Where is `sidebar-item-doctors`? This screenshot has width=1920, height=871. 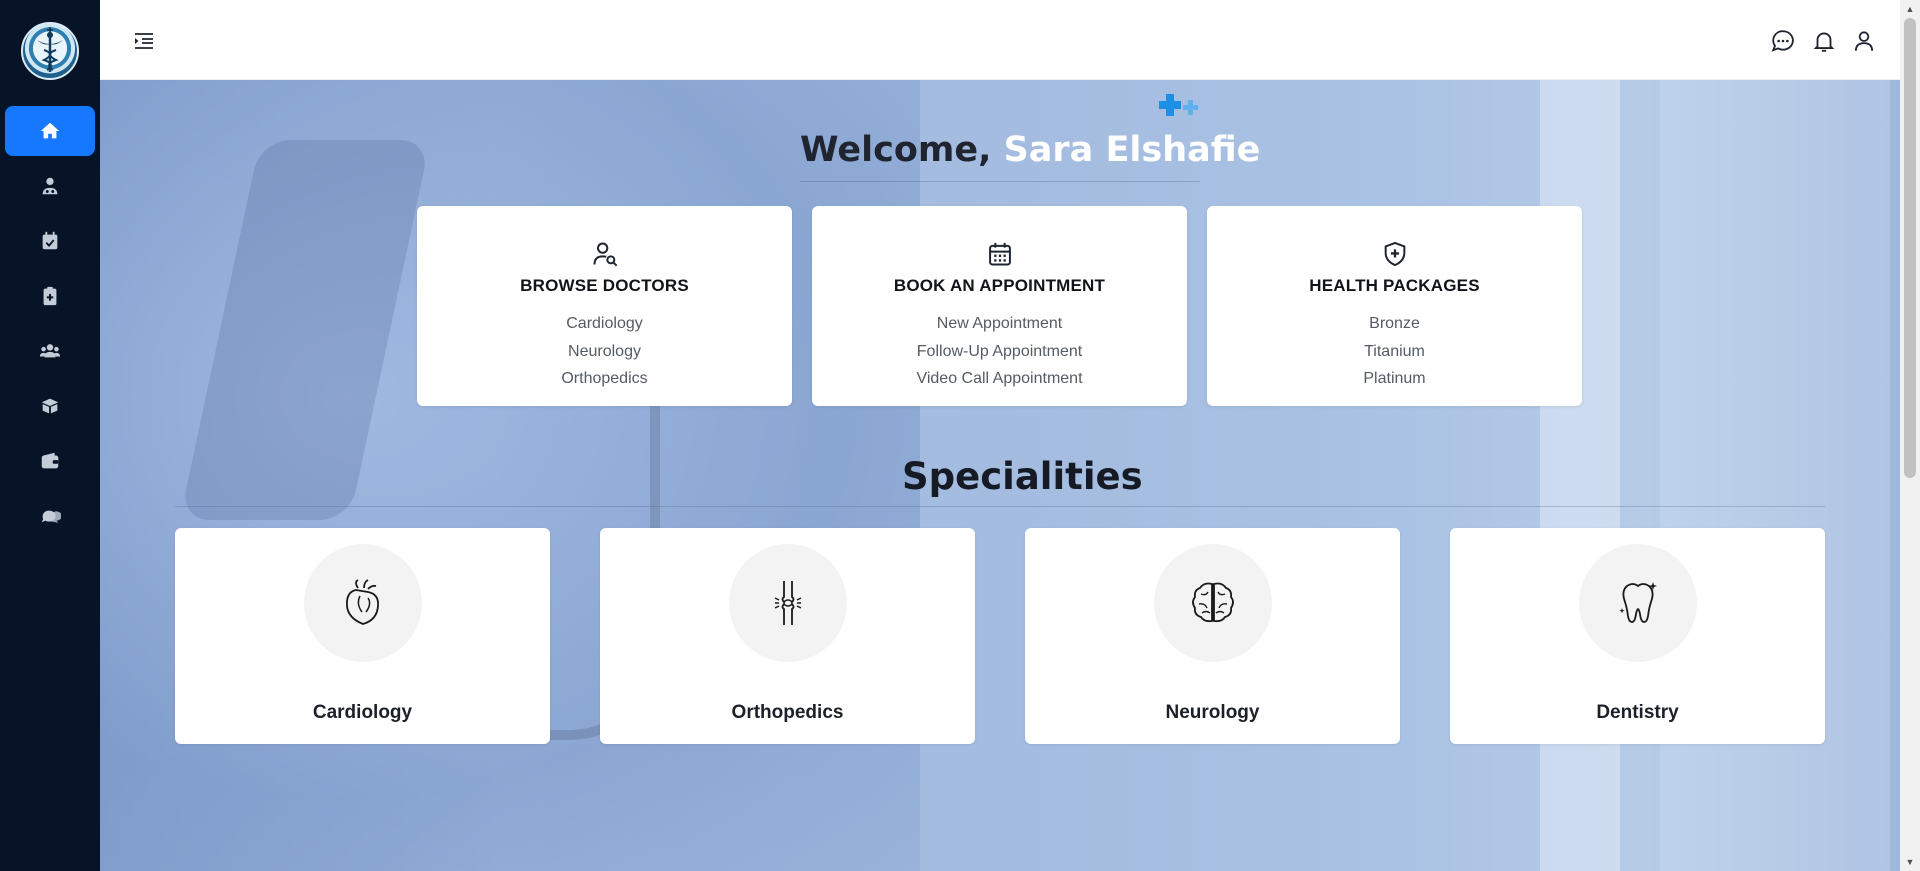 sidebar-item-doctors is located at coordinates (50, 186).